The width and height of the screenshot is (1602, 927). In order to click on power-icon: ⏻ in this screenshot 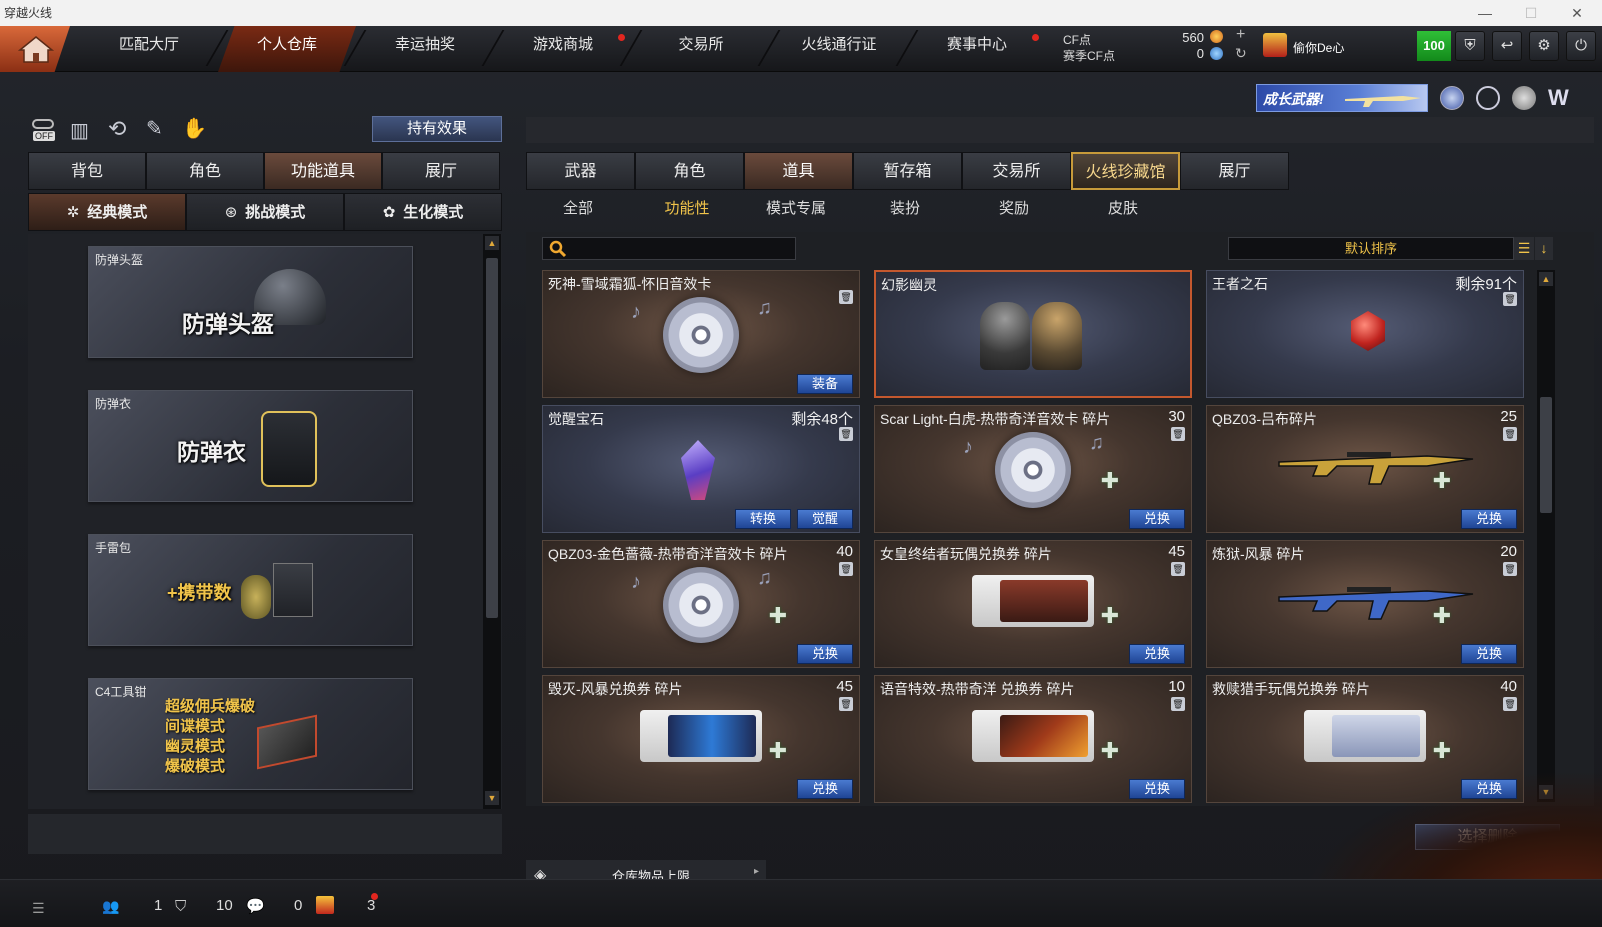, I will do `click(1581, 46)`.